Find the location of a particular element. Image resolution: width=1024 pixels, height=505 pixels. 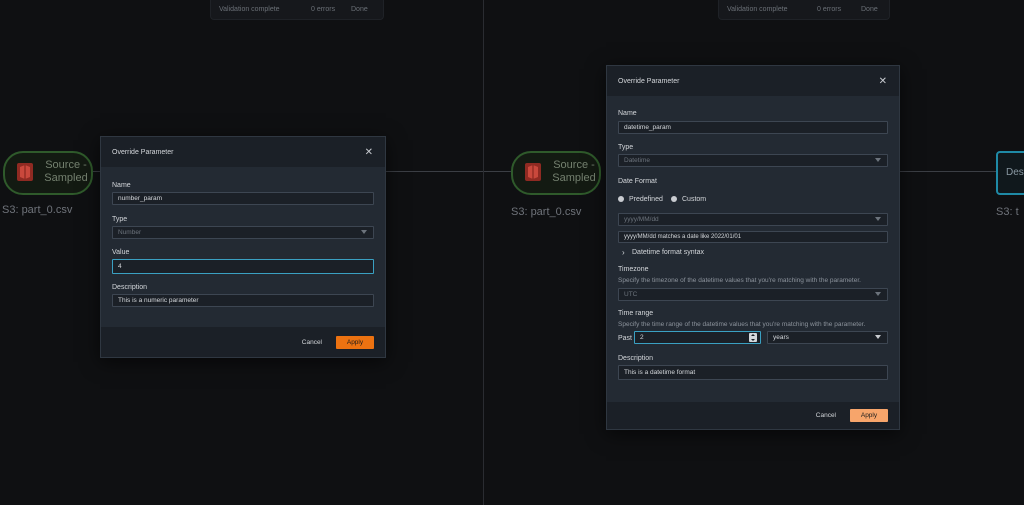

timezone-select: UTC is located at coordinates (753, 294).